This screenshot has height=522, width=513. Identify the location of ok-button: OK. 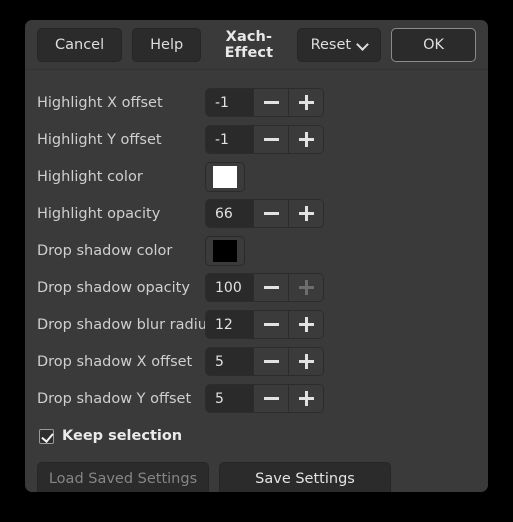
(433, 44).